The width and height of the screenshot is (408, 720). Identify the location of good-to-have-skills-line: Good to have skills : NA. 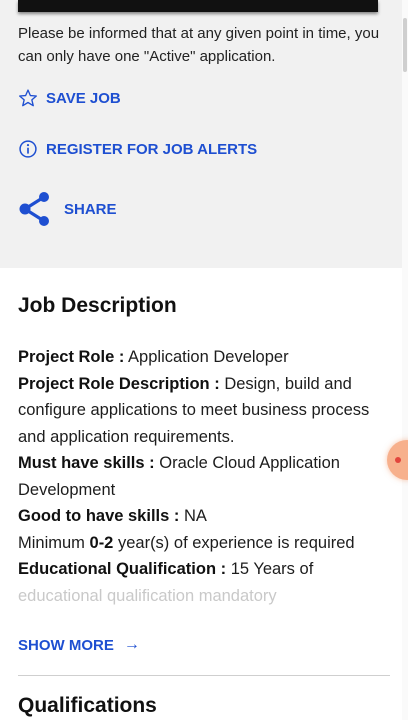
(201, 516).